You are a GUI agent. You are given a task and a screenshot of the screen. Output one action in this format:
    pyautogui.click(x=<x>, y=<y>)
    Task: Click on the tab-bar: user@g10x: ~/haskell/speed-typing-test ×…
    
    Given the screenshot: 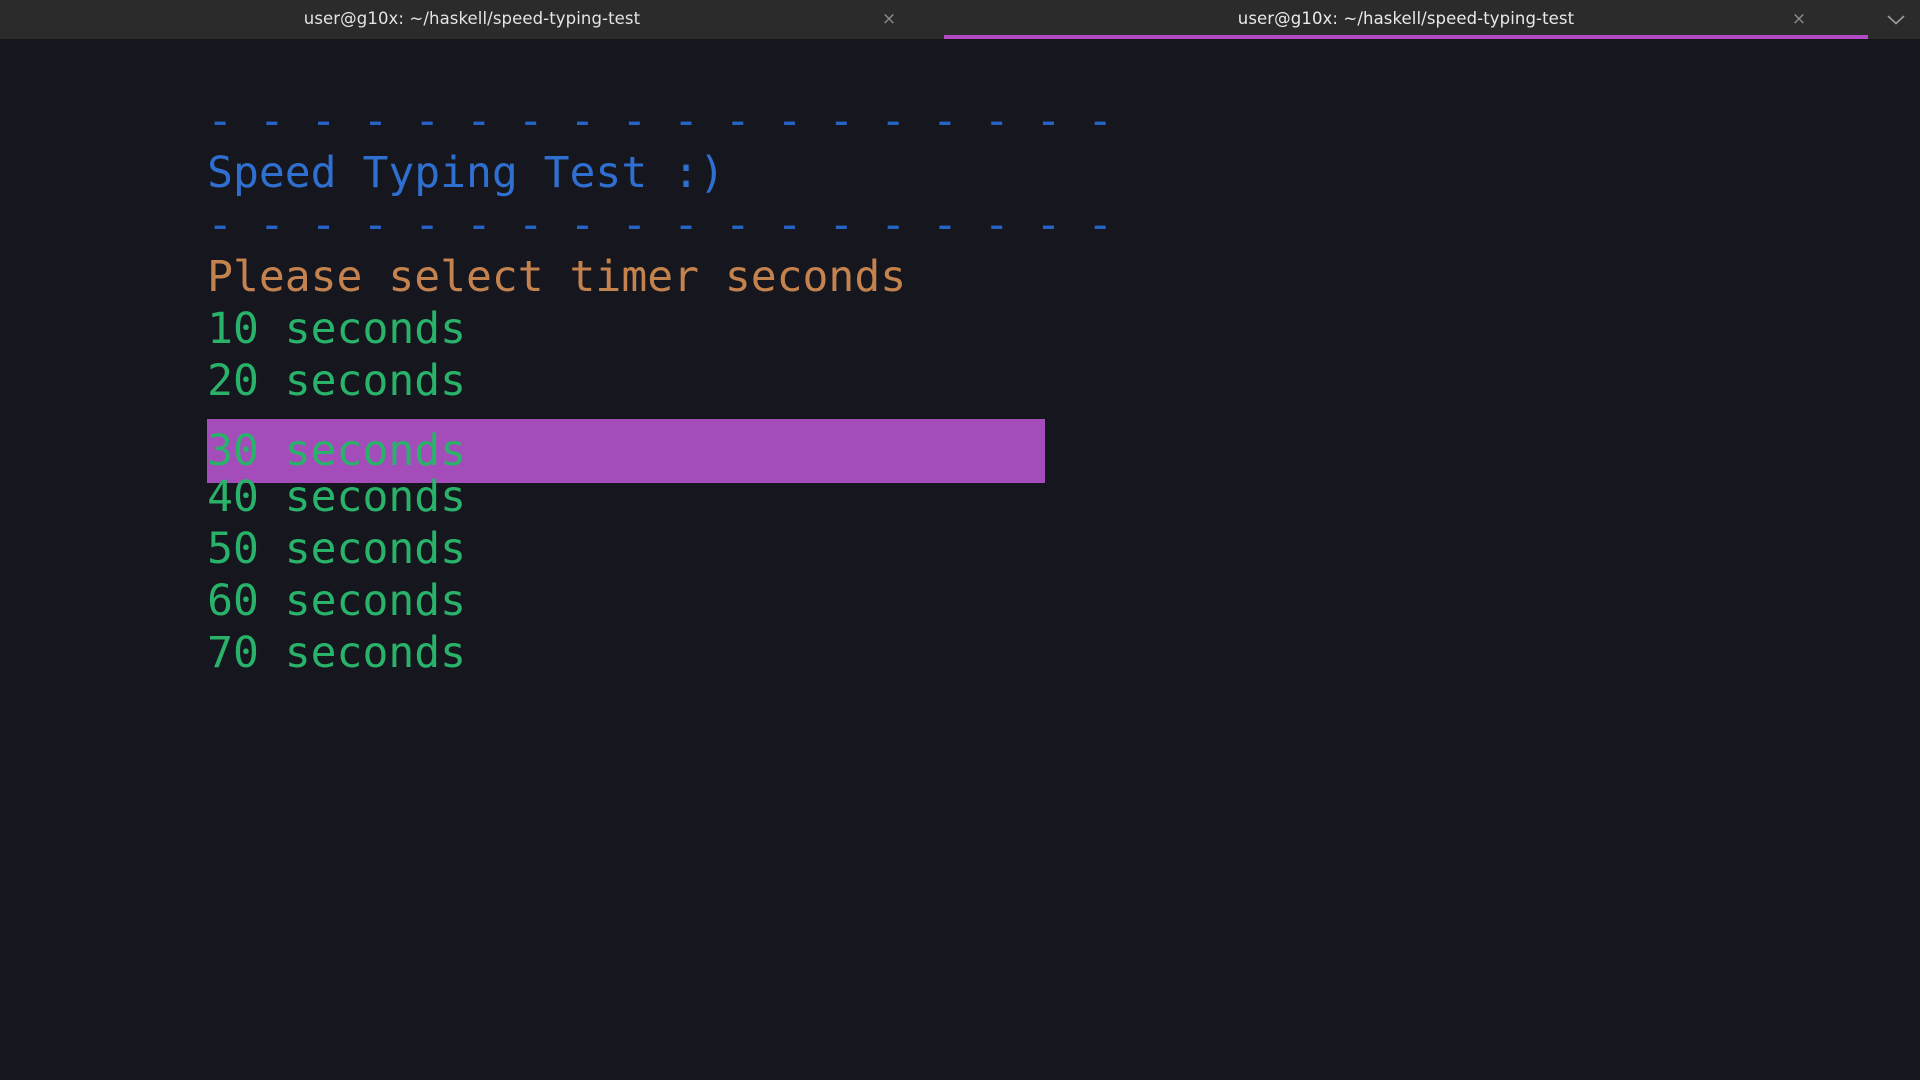 What is the action you would take?
    pyautogui.click(x=960, y=19)
    